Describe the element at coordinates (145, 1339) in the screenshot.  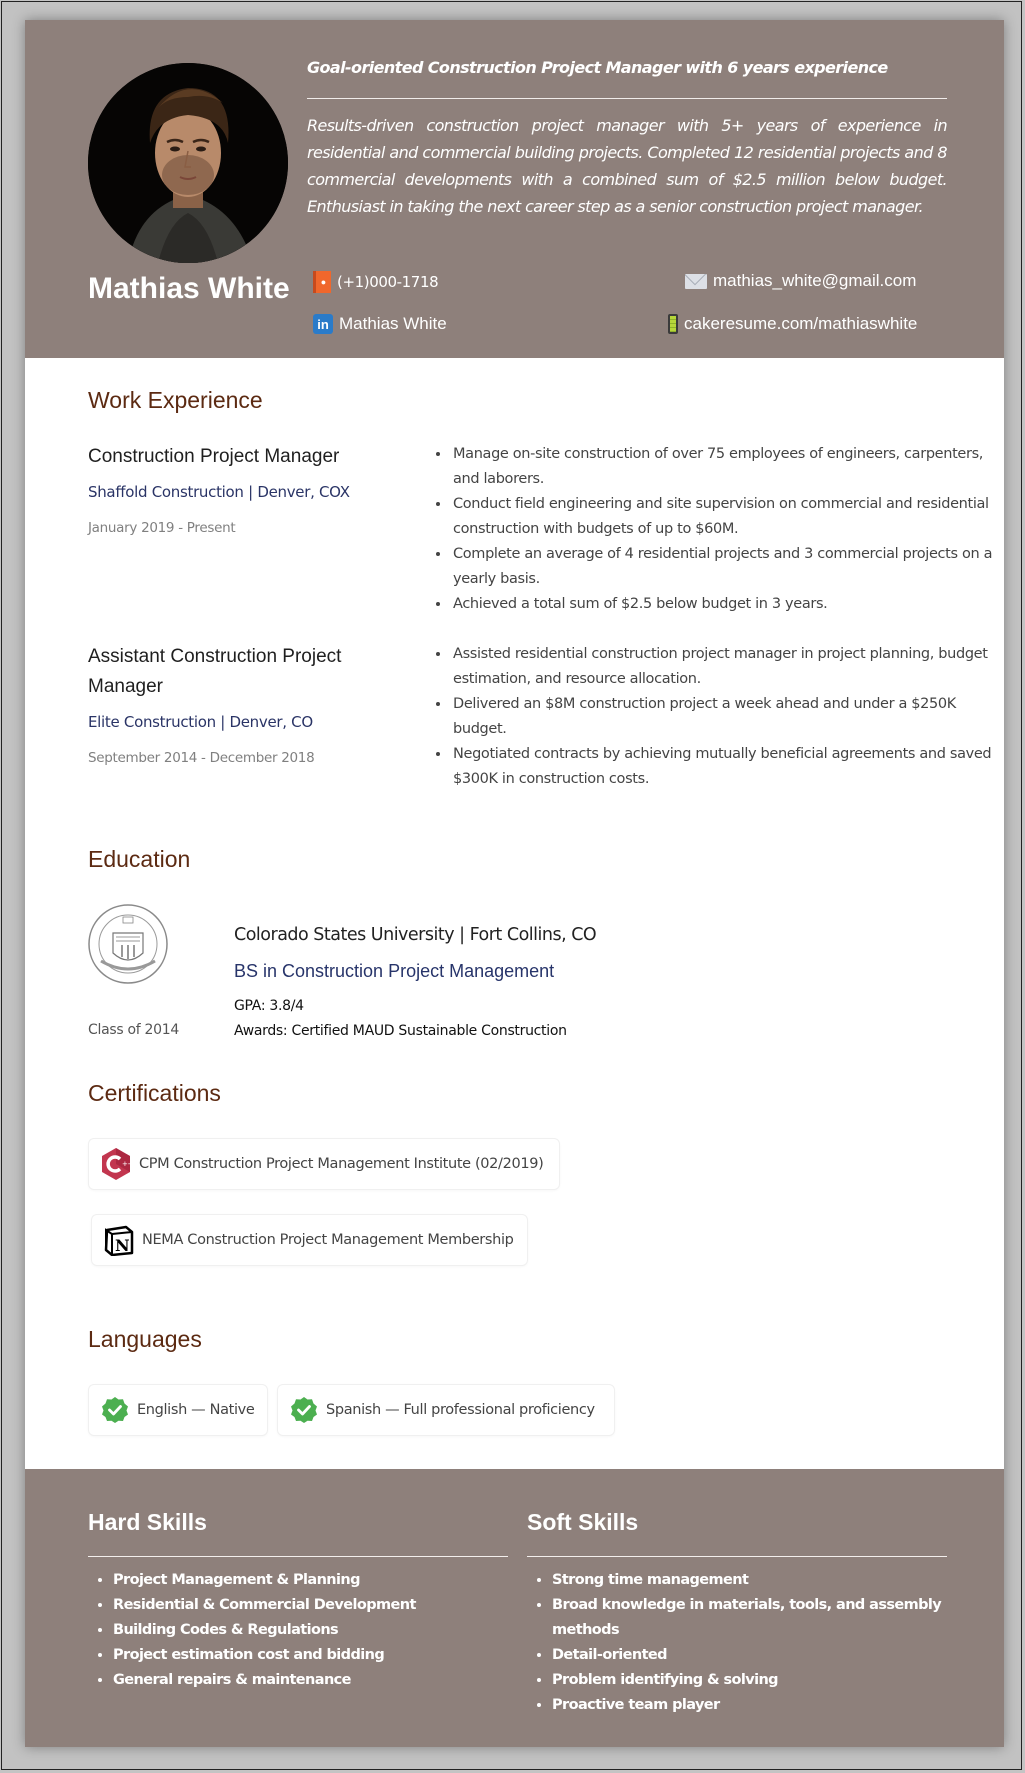
I see `languages-heading: Languages` at that location.